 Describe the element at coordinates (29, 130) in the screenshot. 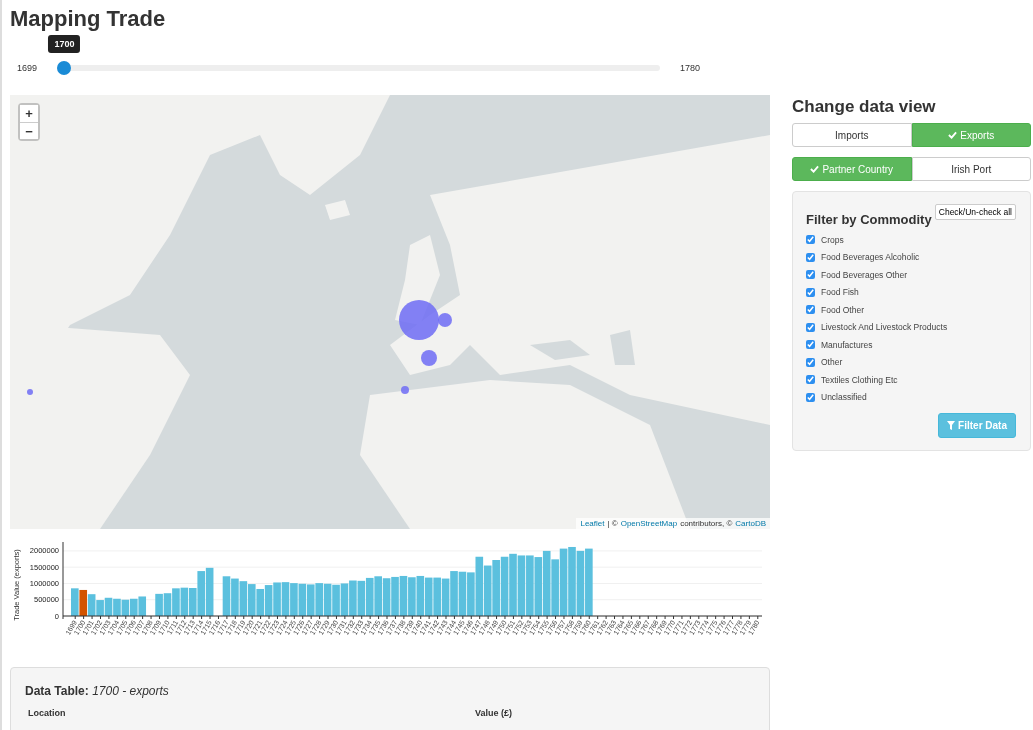

I see `zoom-out-button: −` at that location.